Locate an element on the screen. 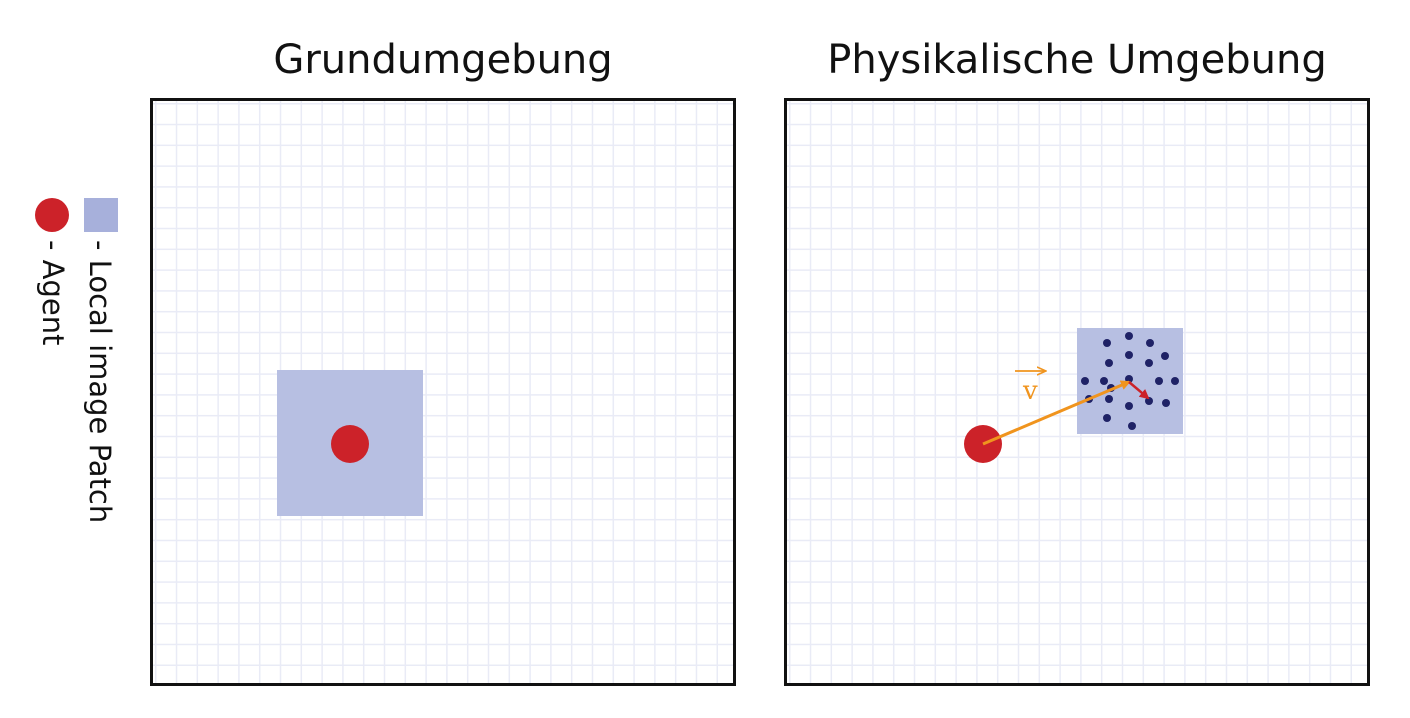  right-panel-title: Physikalische Umgebung is located at coordinates (1077, 60).